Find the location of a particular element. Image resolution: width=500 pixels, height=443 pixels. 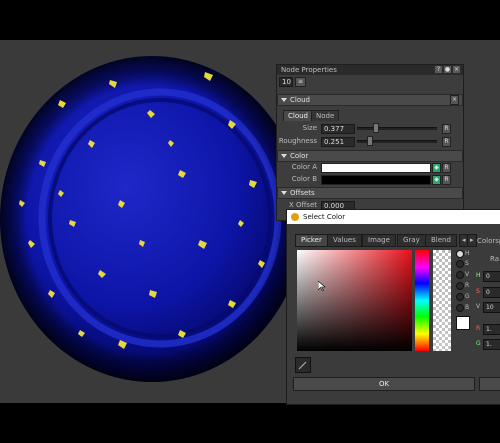

field-g-label: G is located at coordinates (478, 343).